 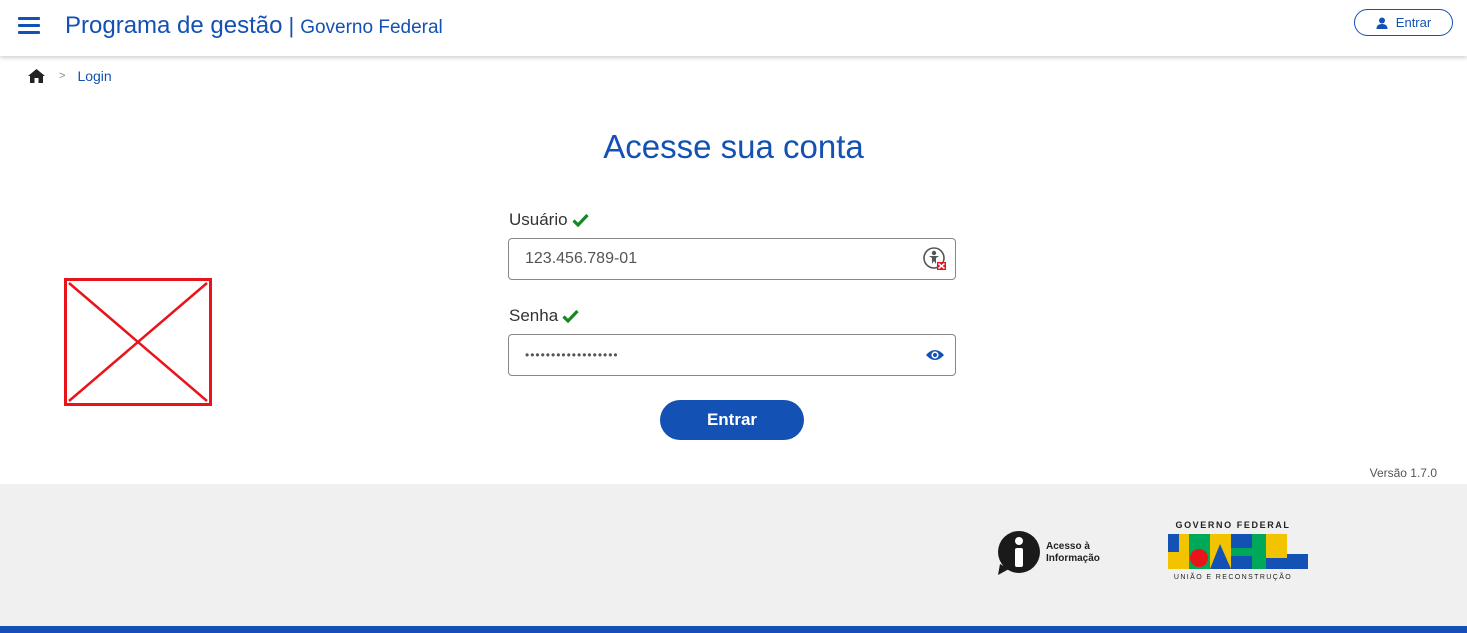 I want to click on password-field, so click(x=732, y=355).